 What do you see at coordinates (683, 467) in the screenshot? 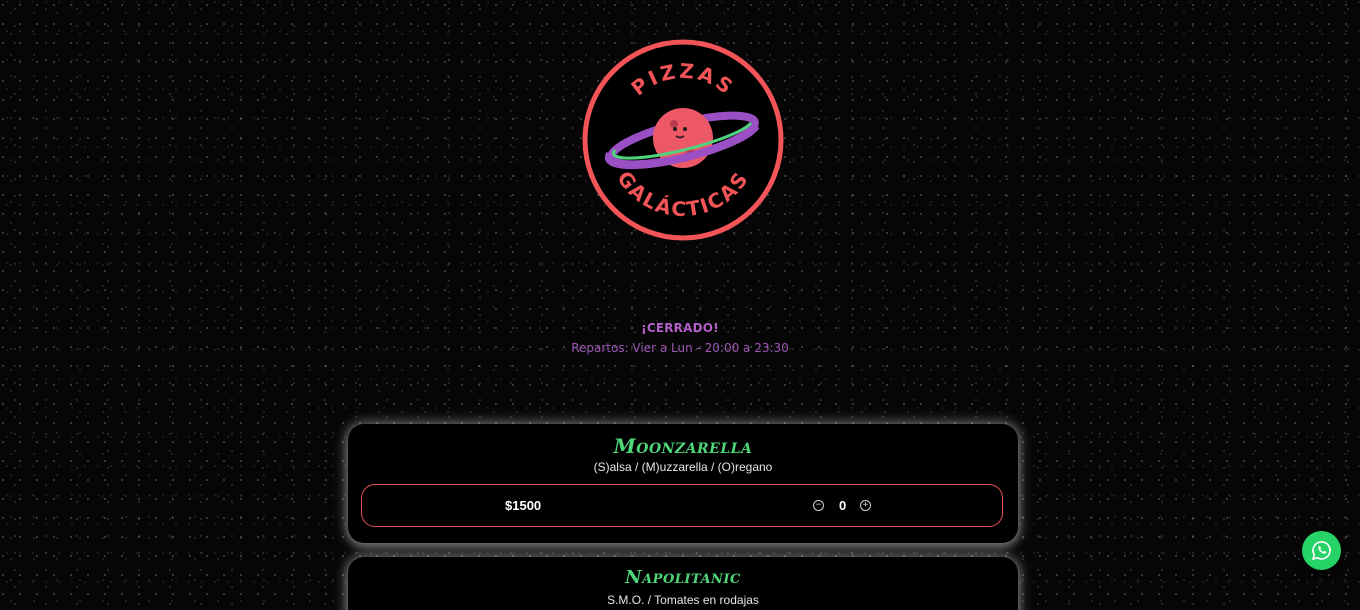
I see `product-description: (S)alsa / (M)uzzarella / (O)regano` at bounding box center [683, 467].